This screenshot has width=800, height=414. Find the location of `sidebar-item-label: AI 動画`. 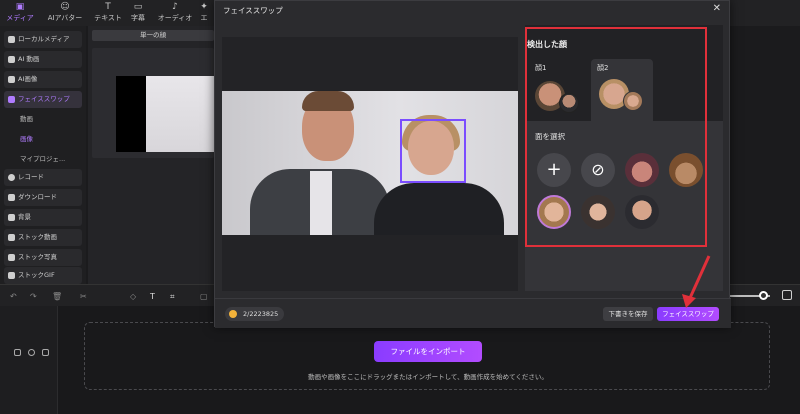

sidebar-item-label: AI 動画 is located at coordinates (29, 59).